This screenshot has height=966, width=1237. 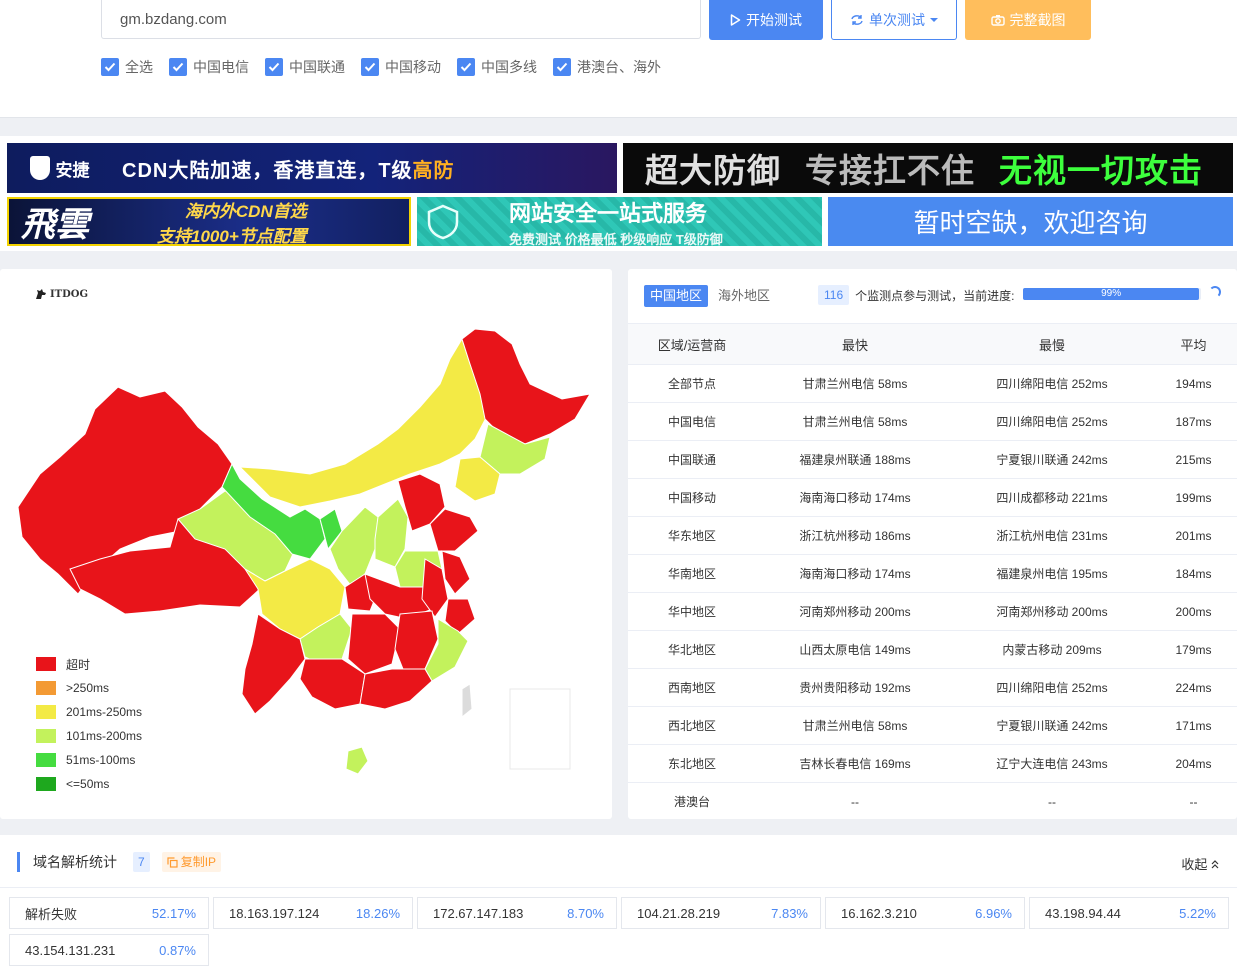 What do you see at coordinates (692, 535) in the screenshot?
I see `cell-region: 华东地区` at bounding box center [692, 535].